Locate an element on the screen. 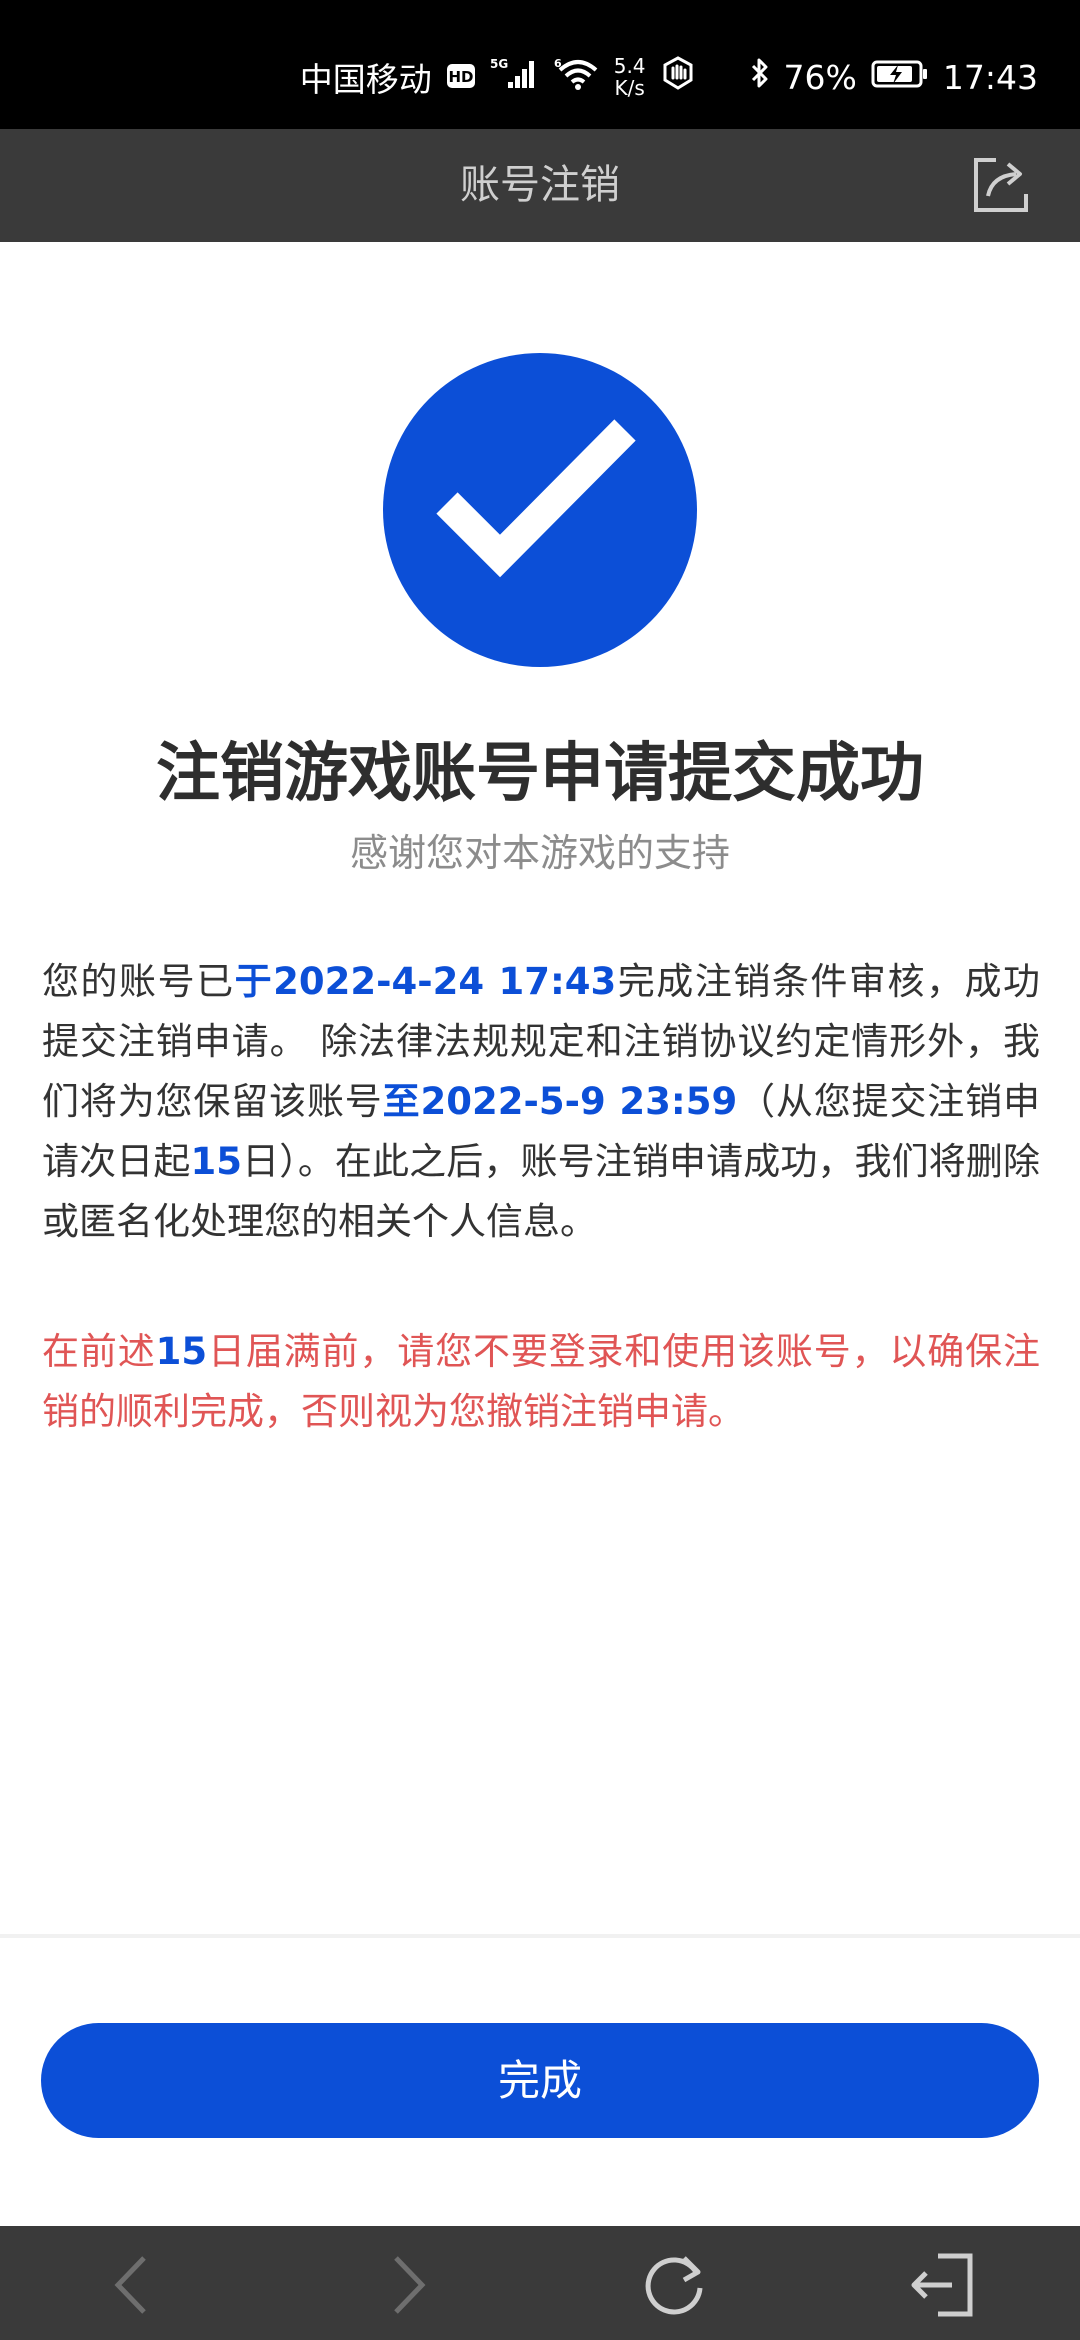 This screenshot has width=1080, height=2340. submit-time: 于2022-4-24 17:43 is located at coordinates (425, 981).